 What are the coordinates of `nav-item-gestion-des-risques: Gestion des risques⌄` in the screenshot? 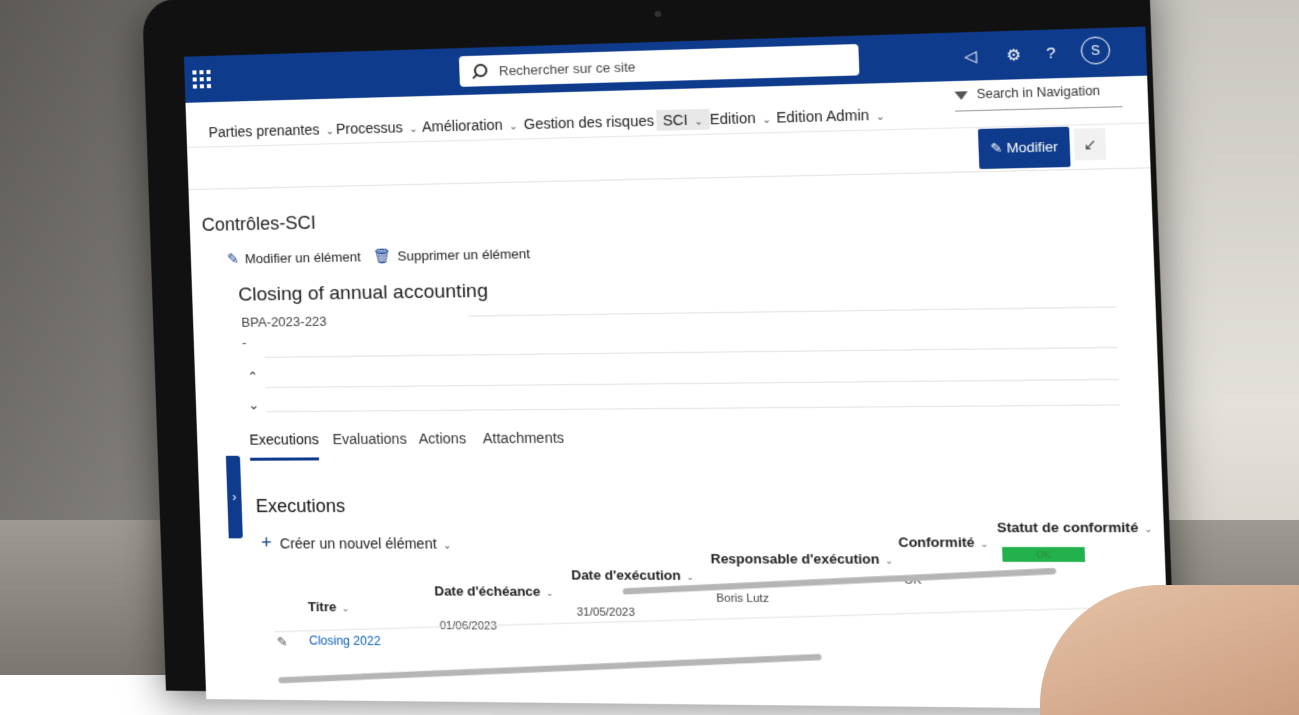 It's located at (596, 122).